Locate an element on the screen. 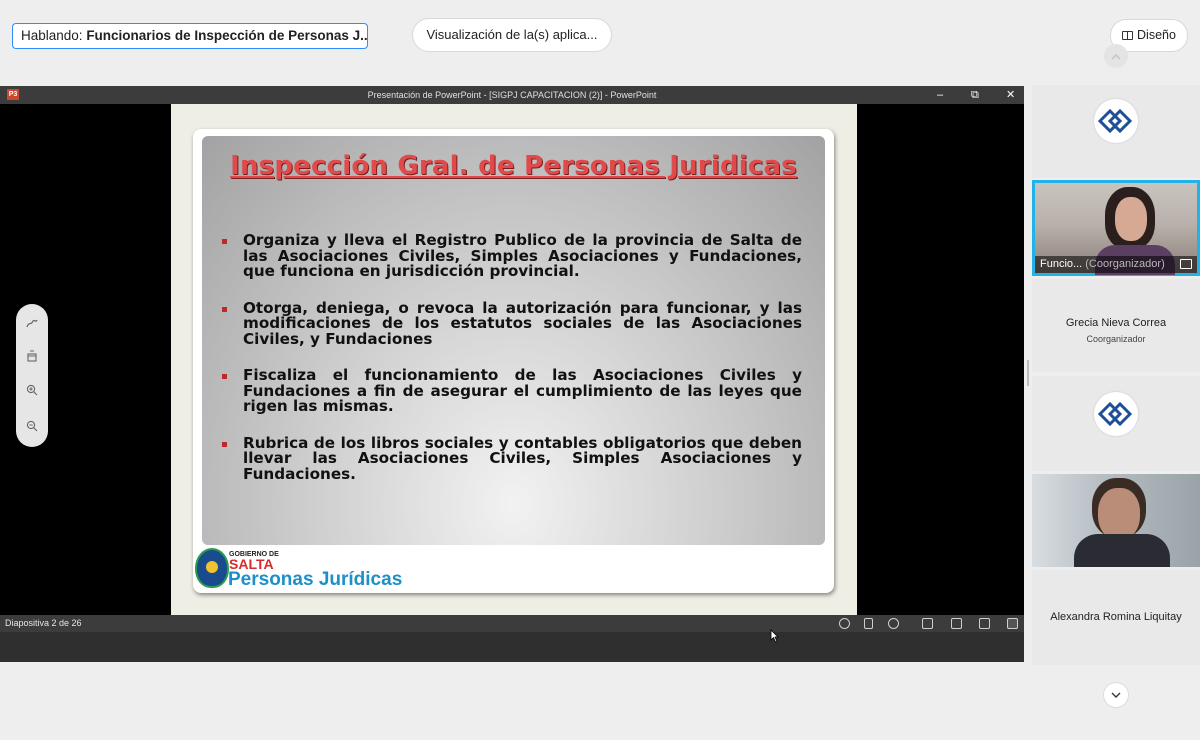 The height and width of the screenshot is (740, 1200). zoom-in-icon is located at coordinates (32, 390).